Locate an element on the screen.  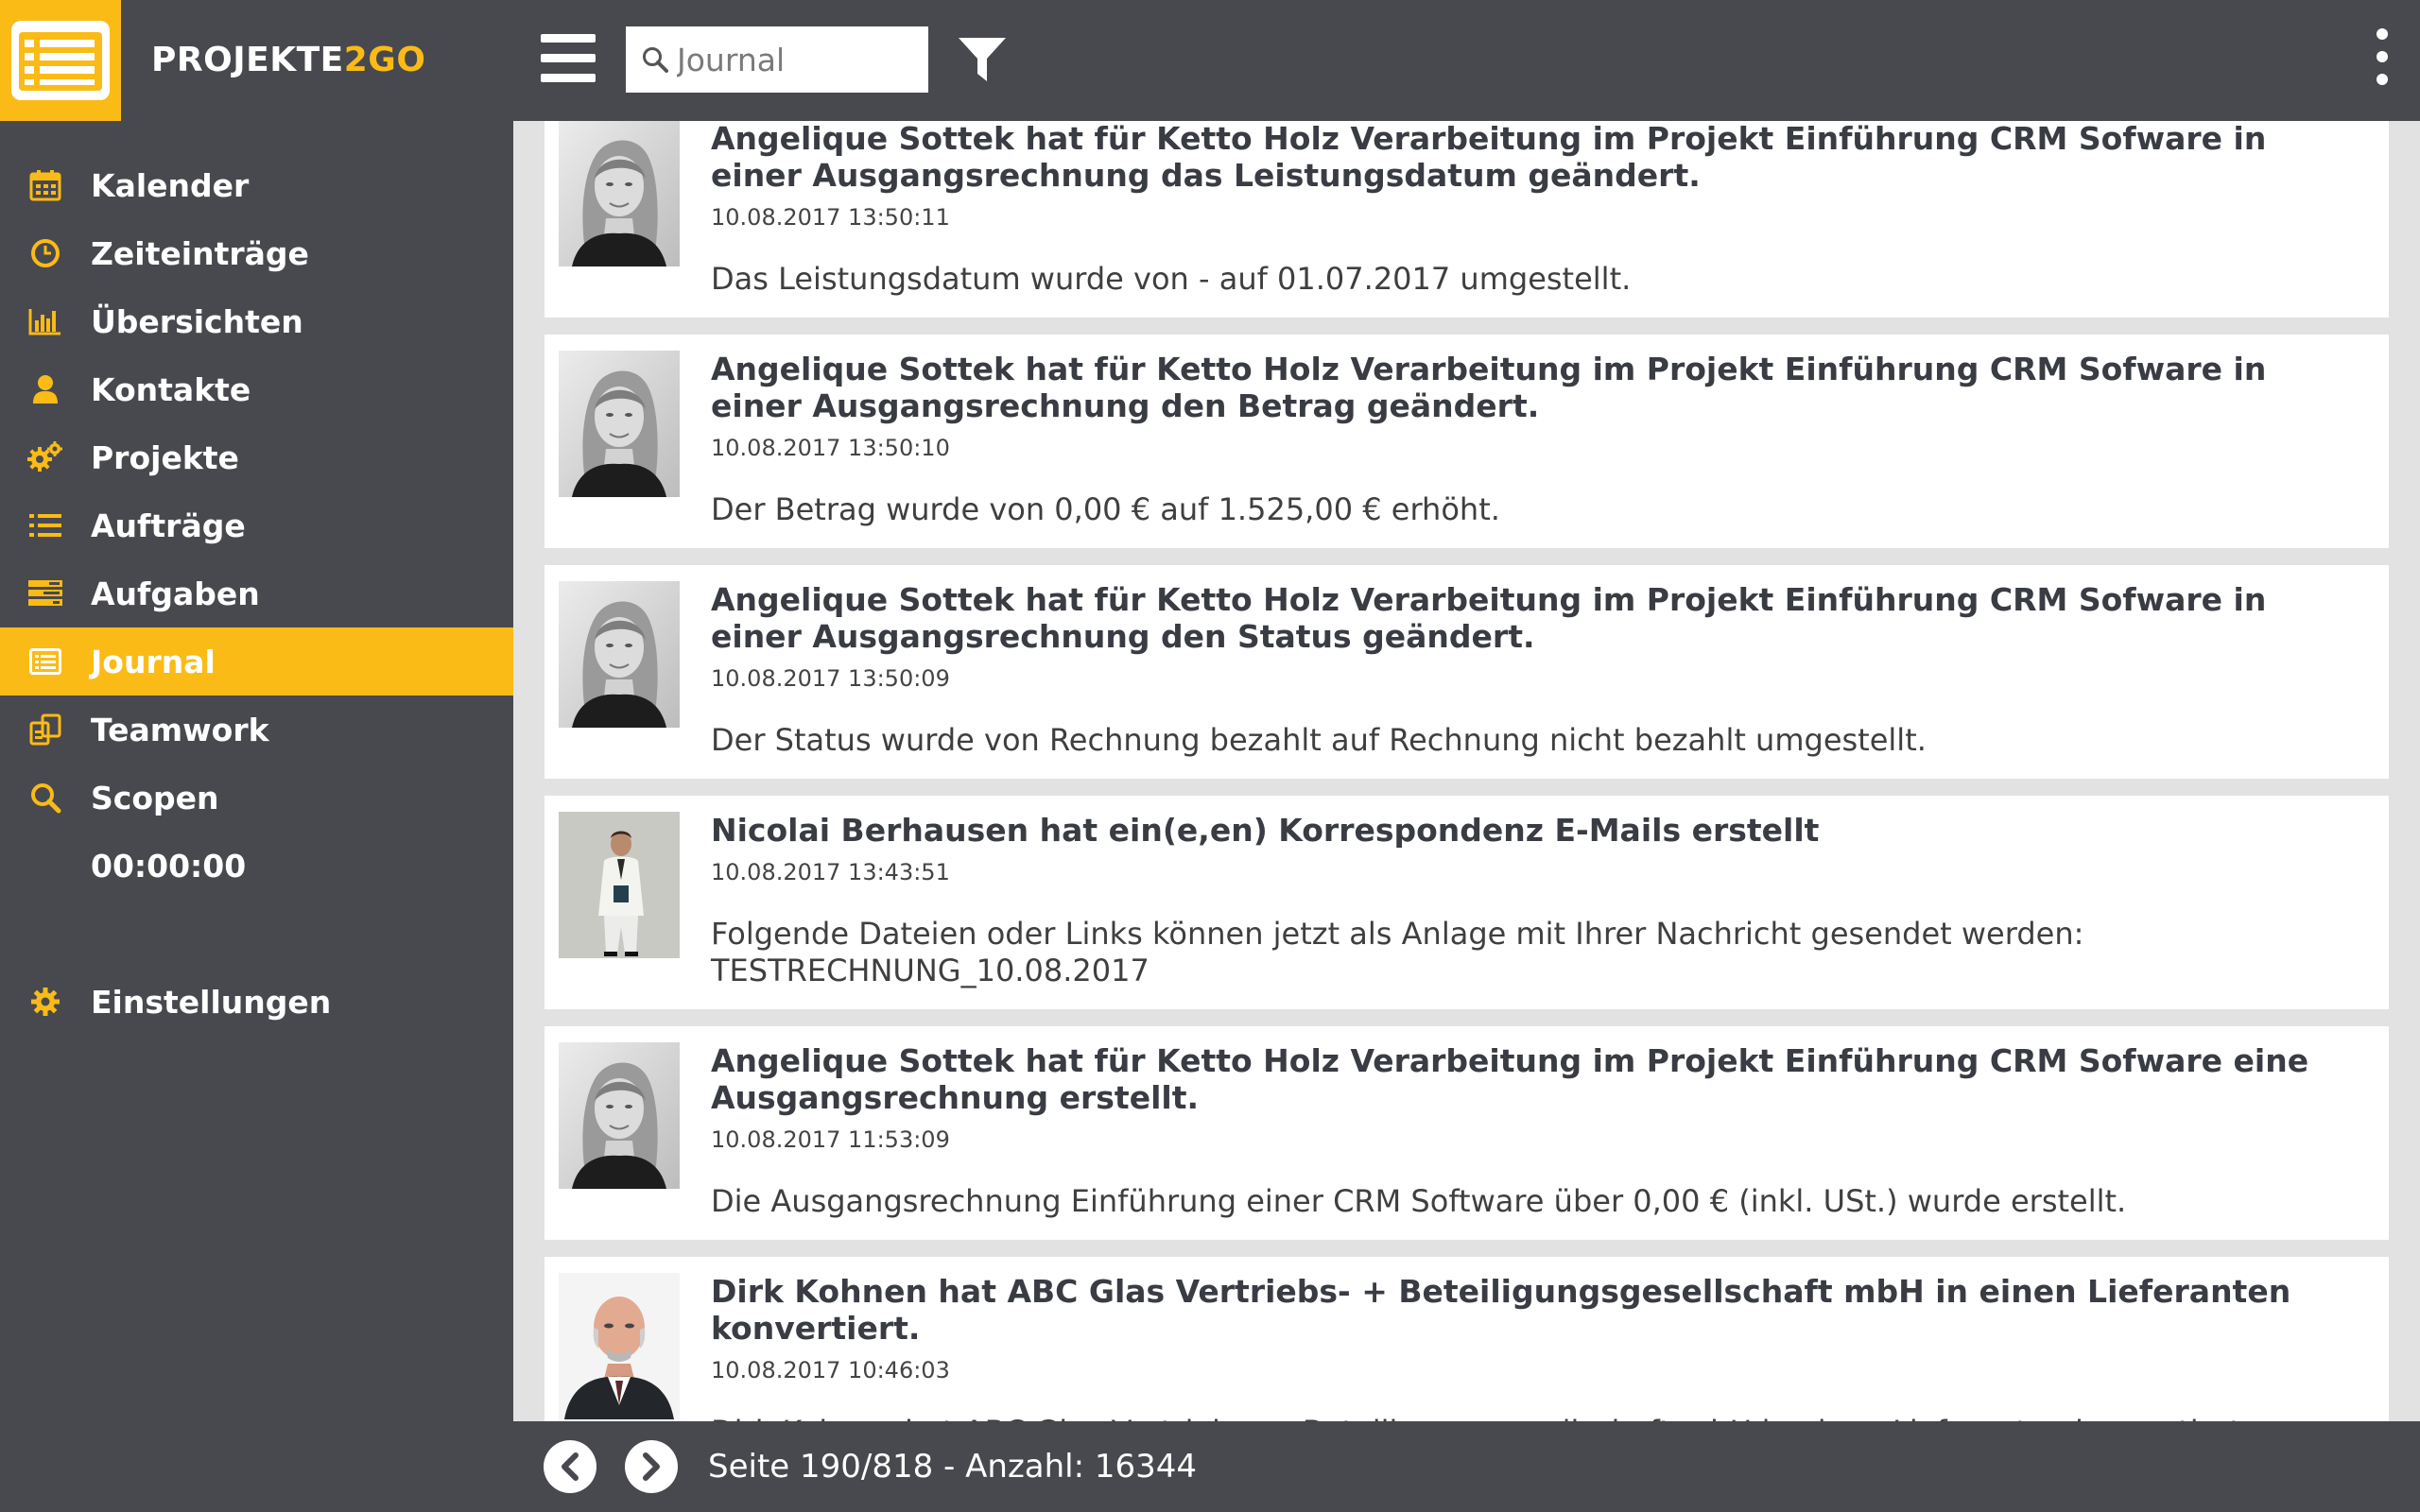
journal-entry-timestamp: 10.08.2017 13:50:09 is located at coordinates (831, 678).